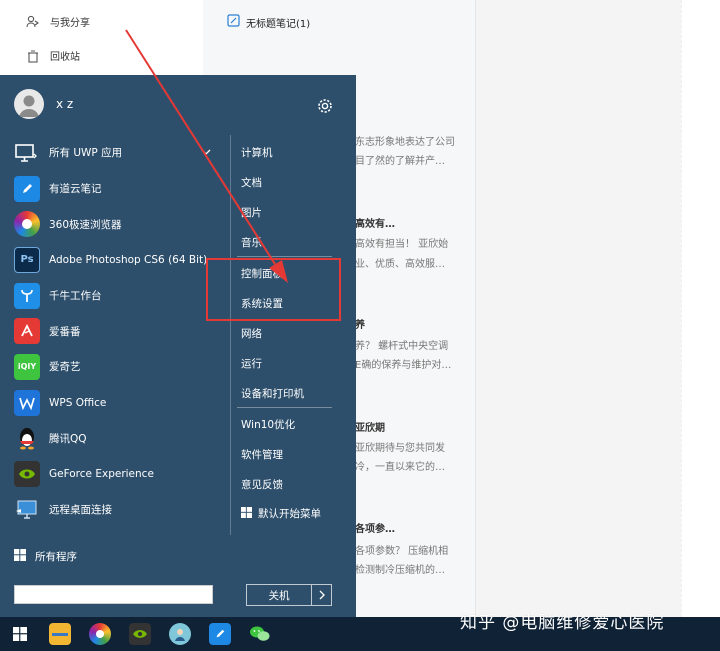 This screenshot has width=720, height=651. Describe the element at coordinates (65, 367) in the screenshot. I see `app-label: 爱奇艺` at that location.